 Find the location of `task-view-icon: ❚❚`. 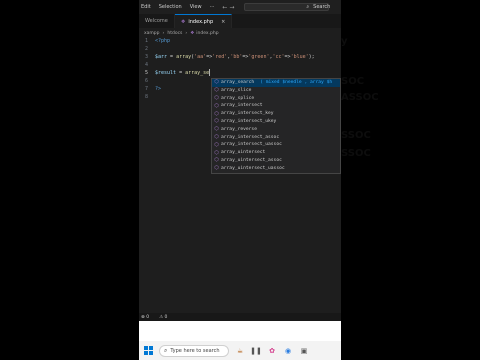

task-view-icon: ❚❚ is located at coordinates (256, 351).